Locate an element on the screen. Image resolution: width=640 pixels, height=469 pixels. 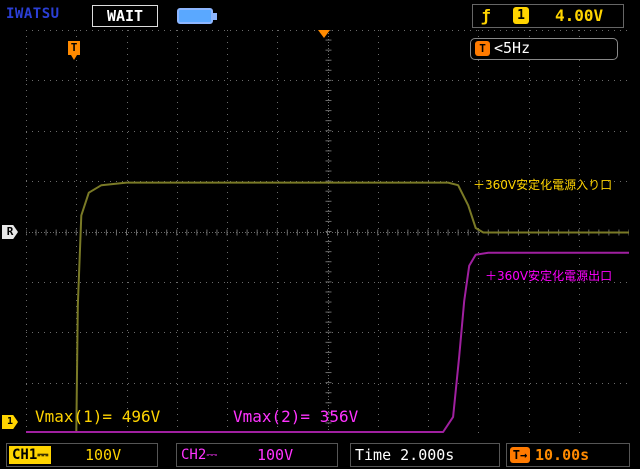
ch2-settings: CH2⎓ 100V is located at coordinates (257, 455).